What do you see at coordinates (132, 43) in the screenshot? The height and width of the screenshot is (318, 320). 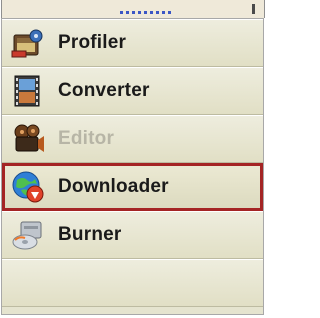 I see `menu-item-profiler: Profiler` at bounding box center [132, 43].